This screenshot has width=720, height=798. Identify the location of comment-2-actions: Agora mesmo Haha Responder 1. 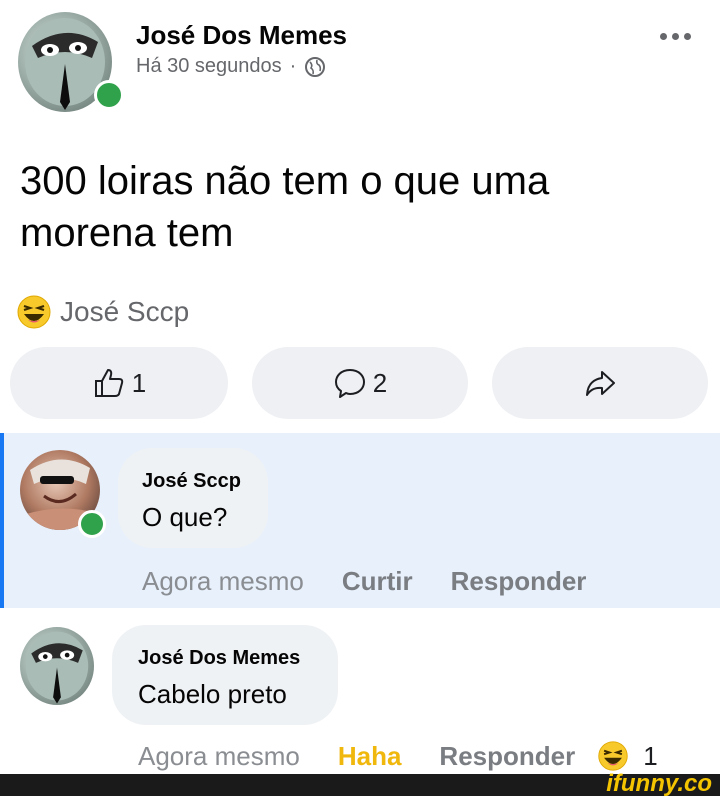
(398, 756).